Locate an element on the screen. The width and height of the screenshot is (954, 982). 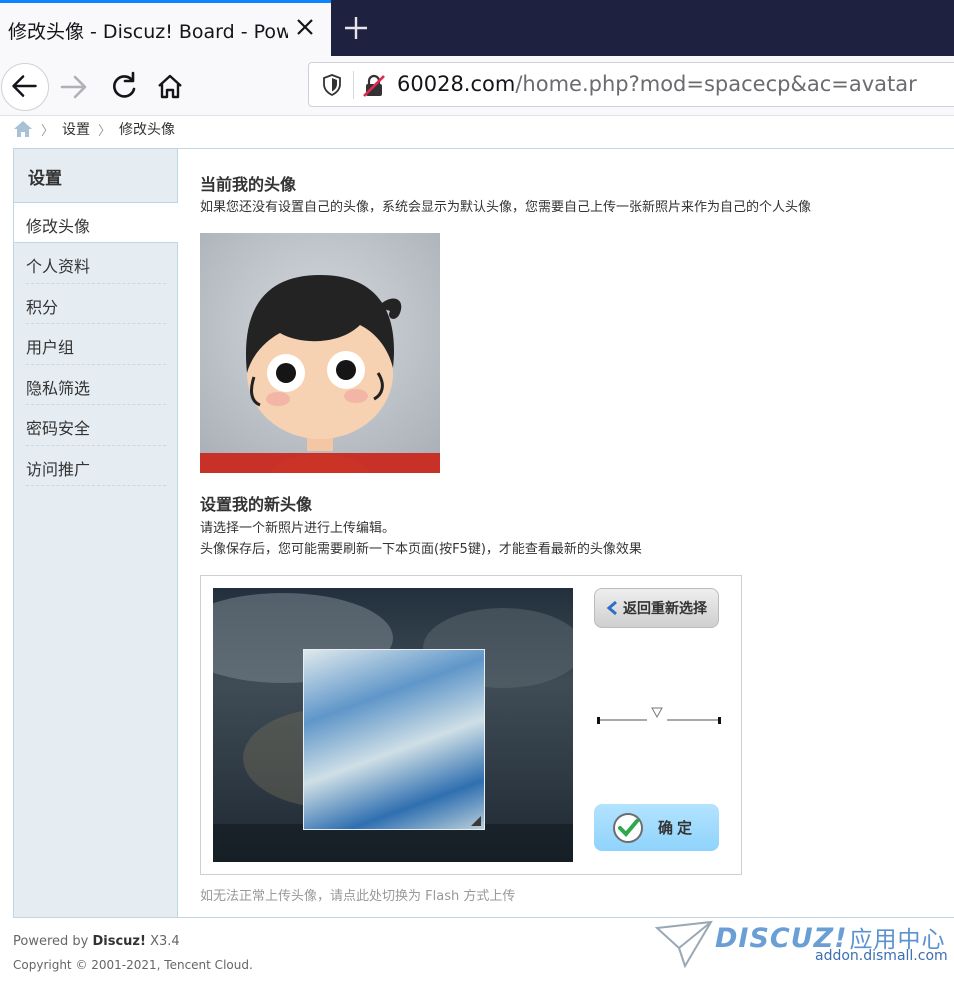
url-text: 60028.com/home.php?mod=spacecp&ac=avatar is located at coordinates (657, 84).